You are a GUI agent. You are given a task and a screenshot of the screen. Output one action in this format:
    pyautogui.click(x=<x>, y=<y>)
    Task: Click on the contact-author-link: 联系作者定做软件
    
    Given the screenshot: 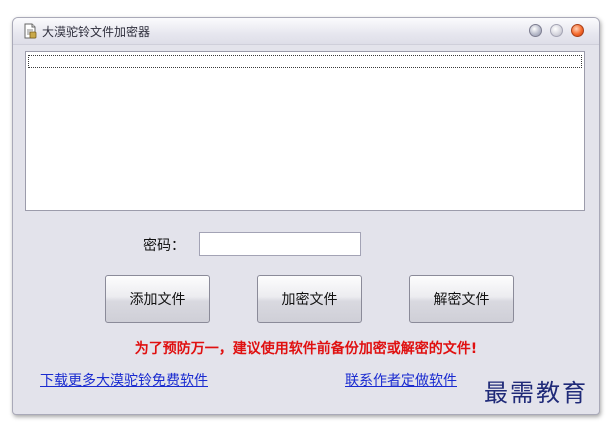 What is the action you would take?
    pyautogui.click(x=401, y=380)
    